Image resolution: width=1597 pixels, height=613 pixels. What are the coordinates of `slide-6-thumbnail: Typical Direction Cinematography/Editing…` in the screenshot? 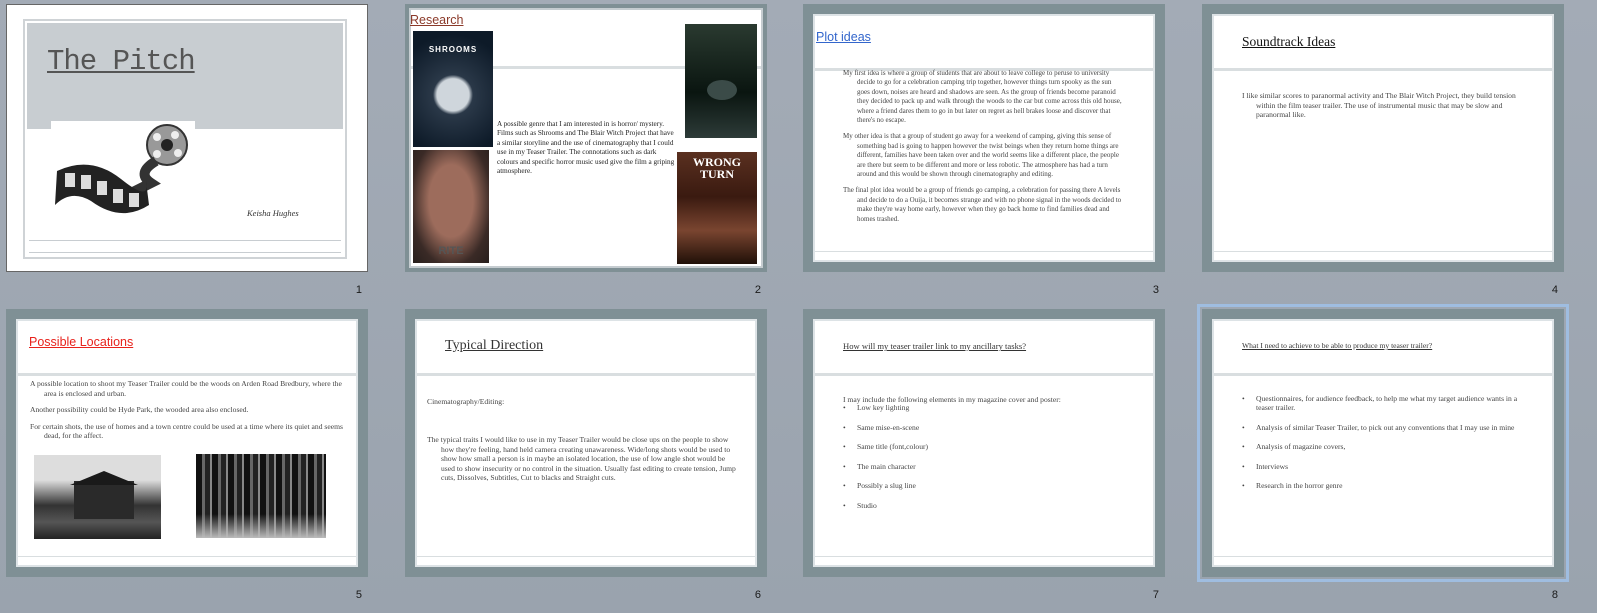 It's located at (586, 443).